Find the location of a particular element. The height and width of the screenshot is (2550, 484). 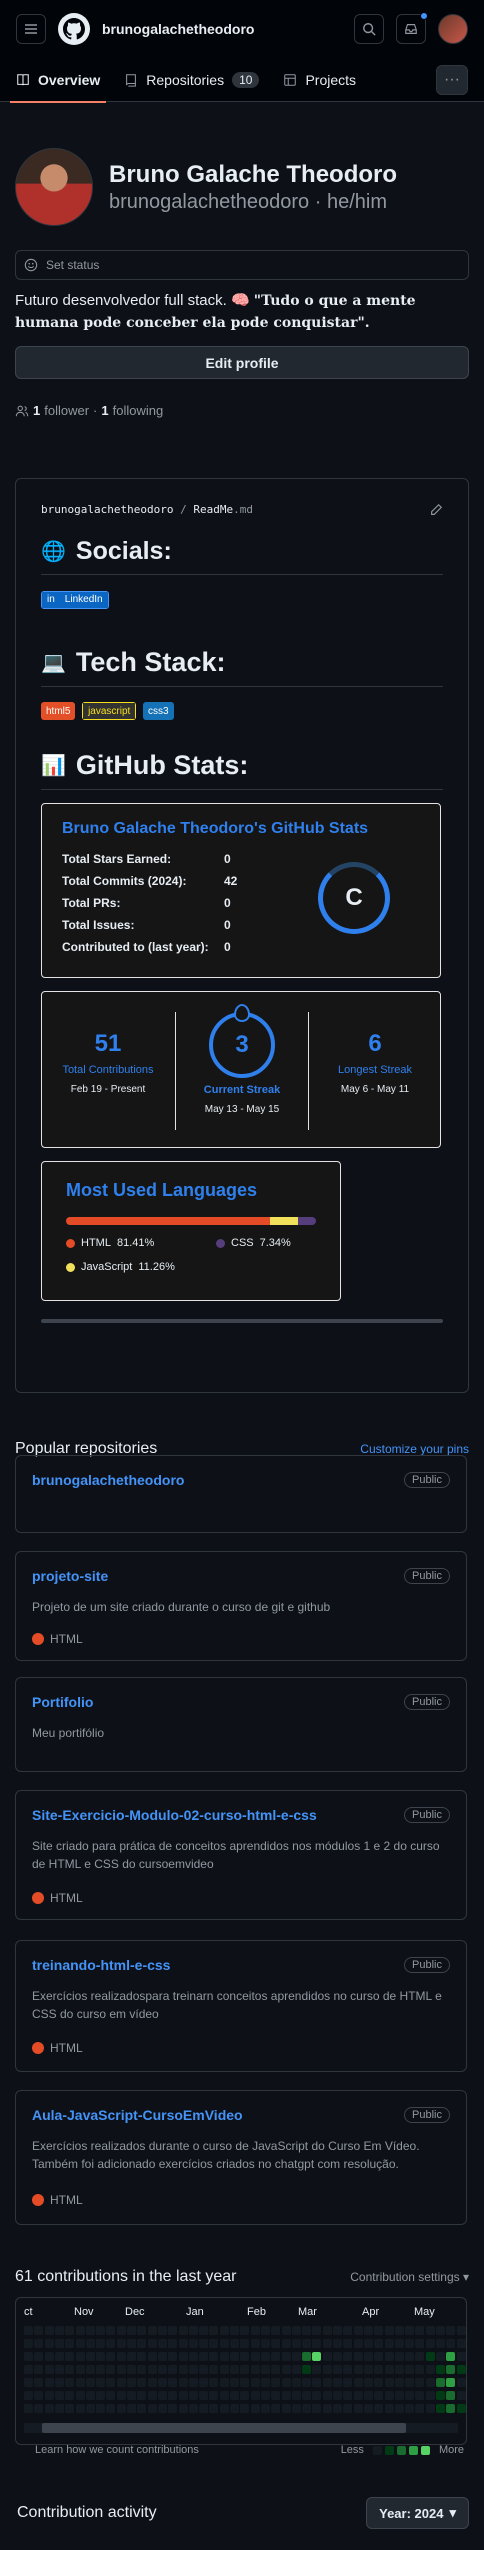

repo-name-link: projeto-site is located at coordinates (241, 1576).